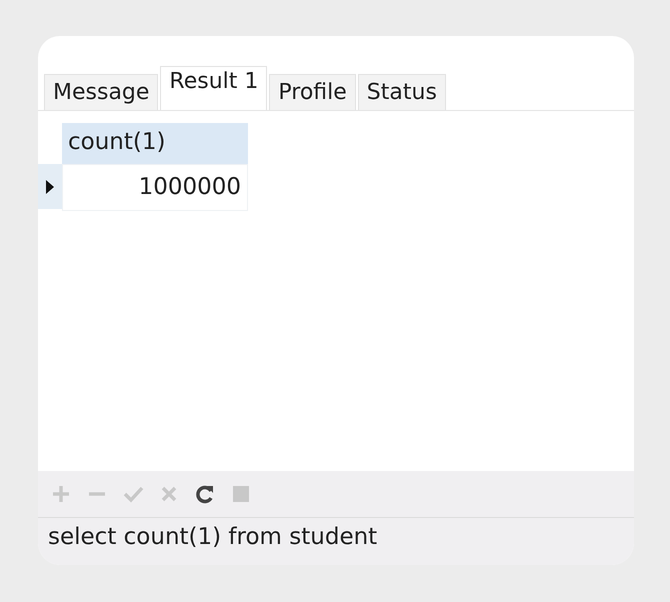 The height and width of the screenshot is (602, 670). Describe the element at coordinates (155, 187) in the screenshot. I see `table-cell: 1000000` at that location.